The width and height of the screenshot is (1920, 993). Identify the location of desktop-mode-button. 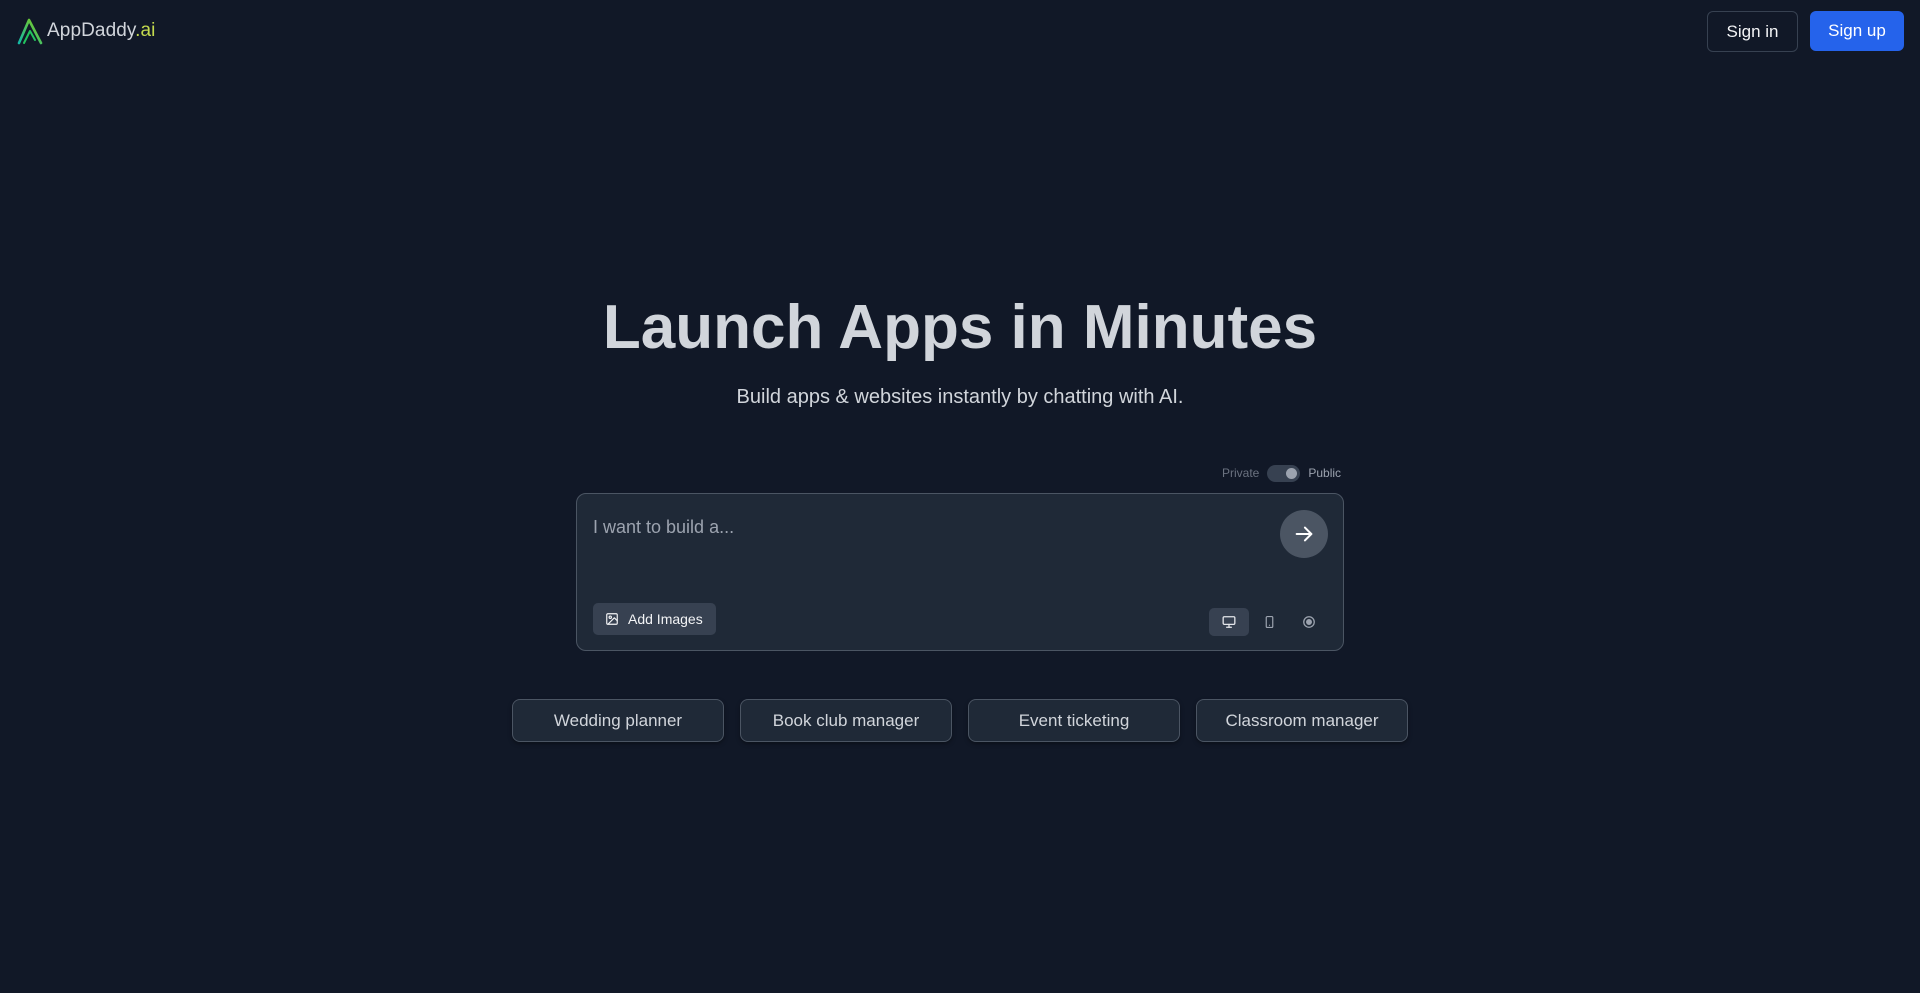
(1229, 622).